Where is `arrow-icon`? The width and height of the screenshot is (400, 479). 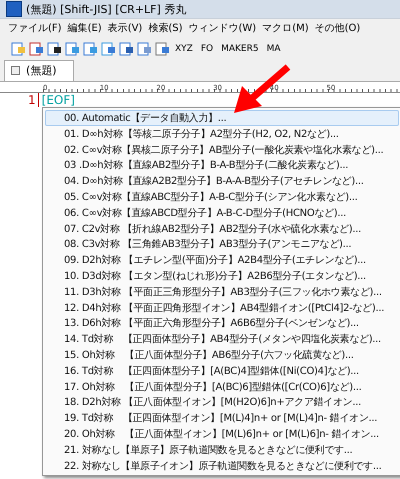
arrow-icon is located at coordinates (262, 88).